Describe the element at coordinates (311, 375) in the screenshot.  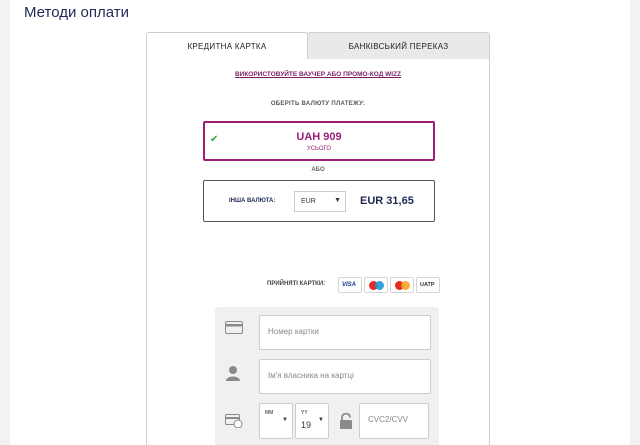
I see `card-holder-placeholder: Ім'я власника на картці` at that location.